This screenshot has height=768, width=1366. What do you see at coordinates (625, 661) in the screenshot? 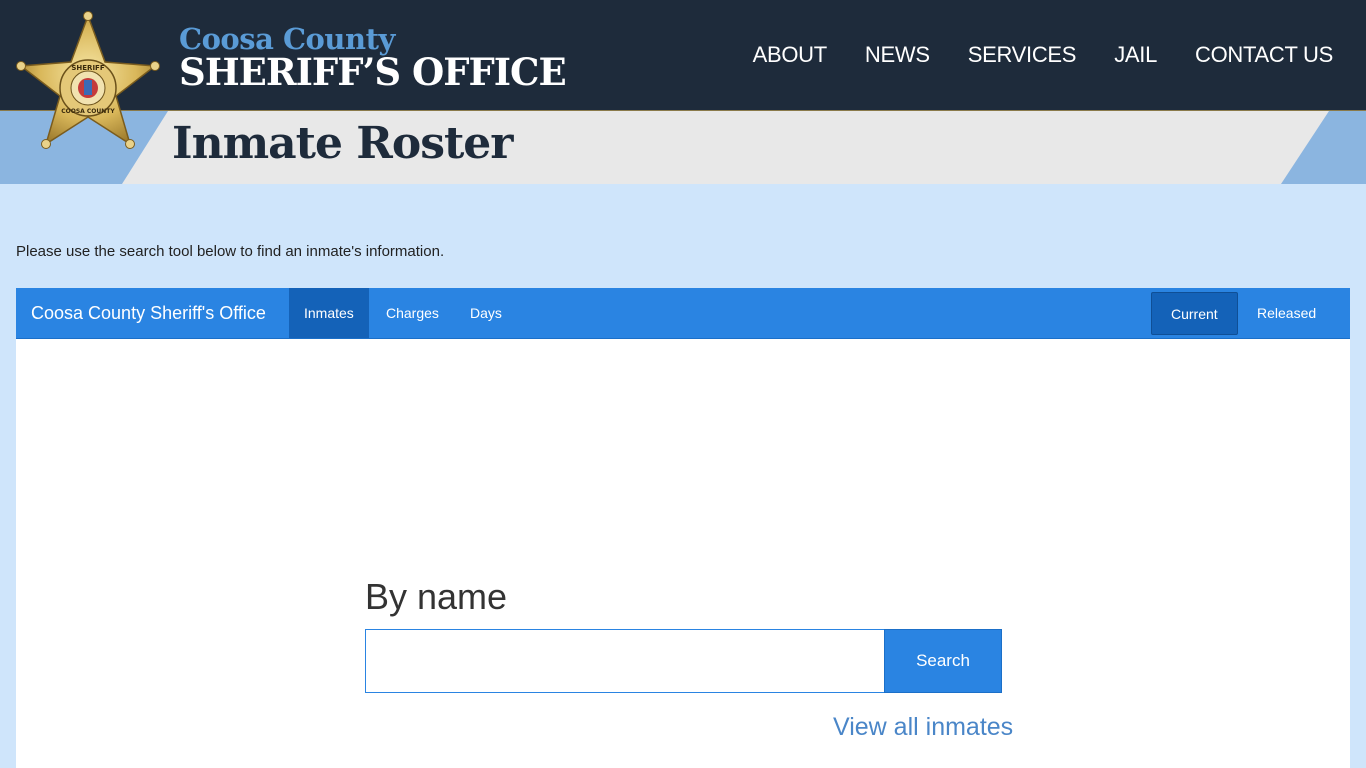
I see `name-search-input` at bounding box center [625, 661].